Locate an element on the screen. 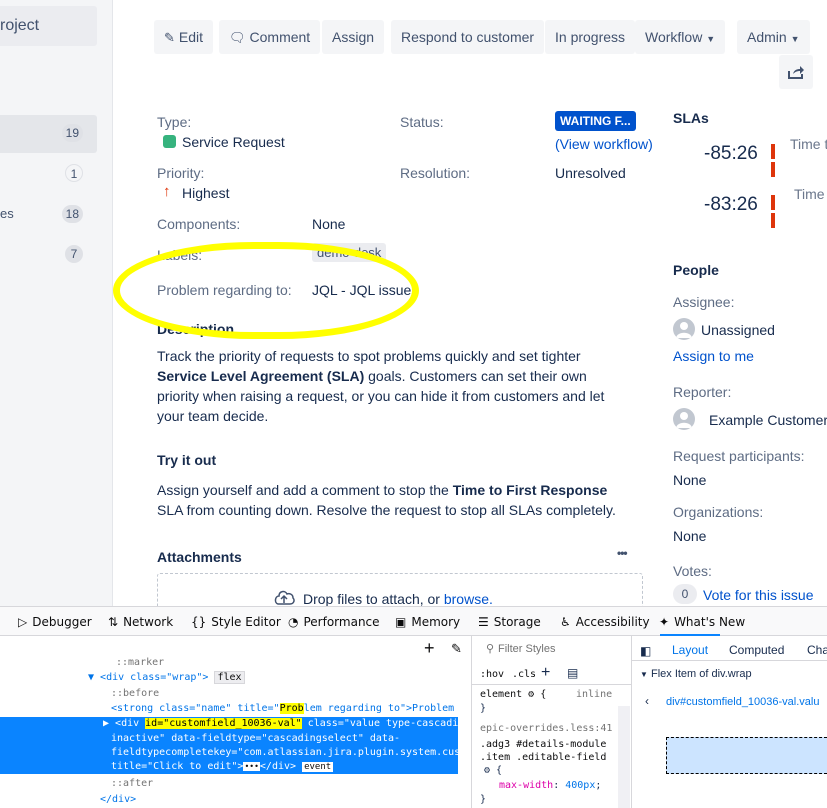 This screenshot has height=808, width=827. workflow-label: Workflow is located at coordinates (674, 37).